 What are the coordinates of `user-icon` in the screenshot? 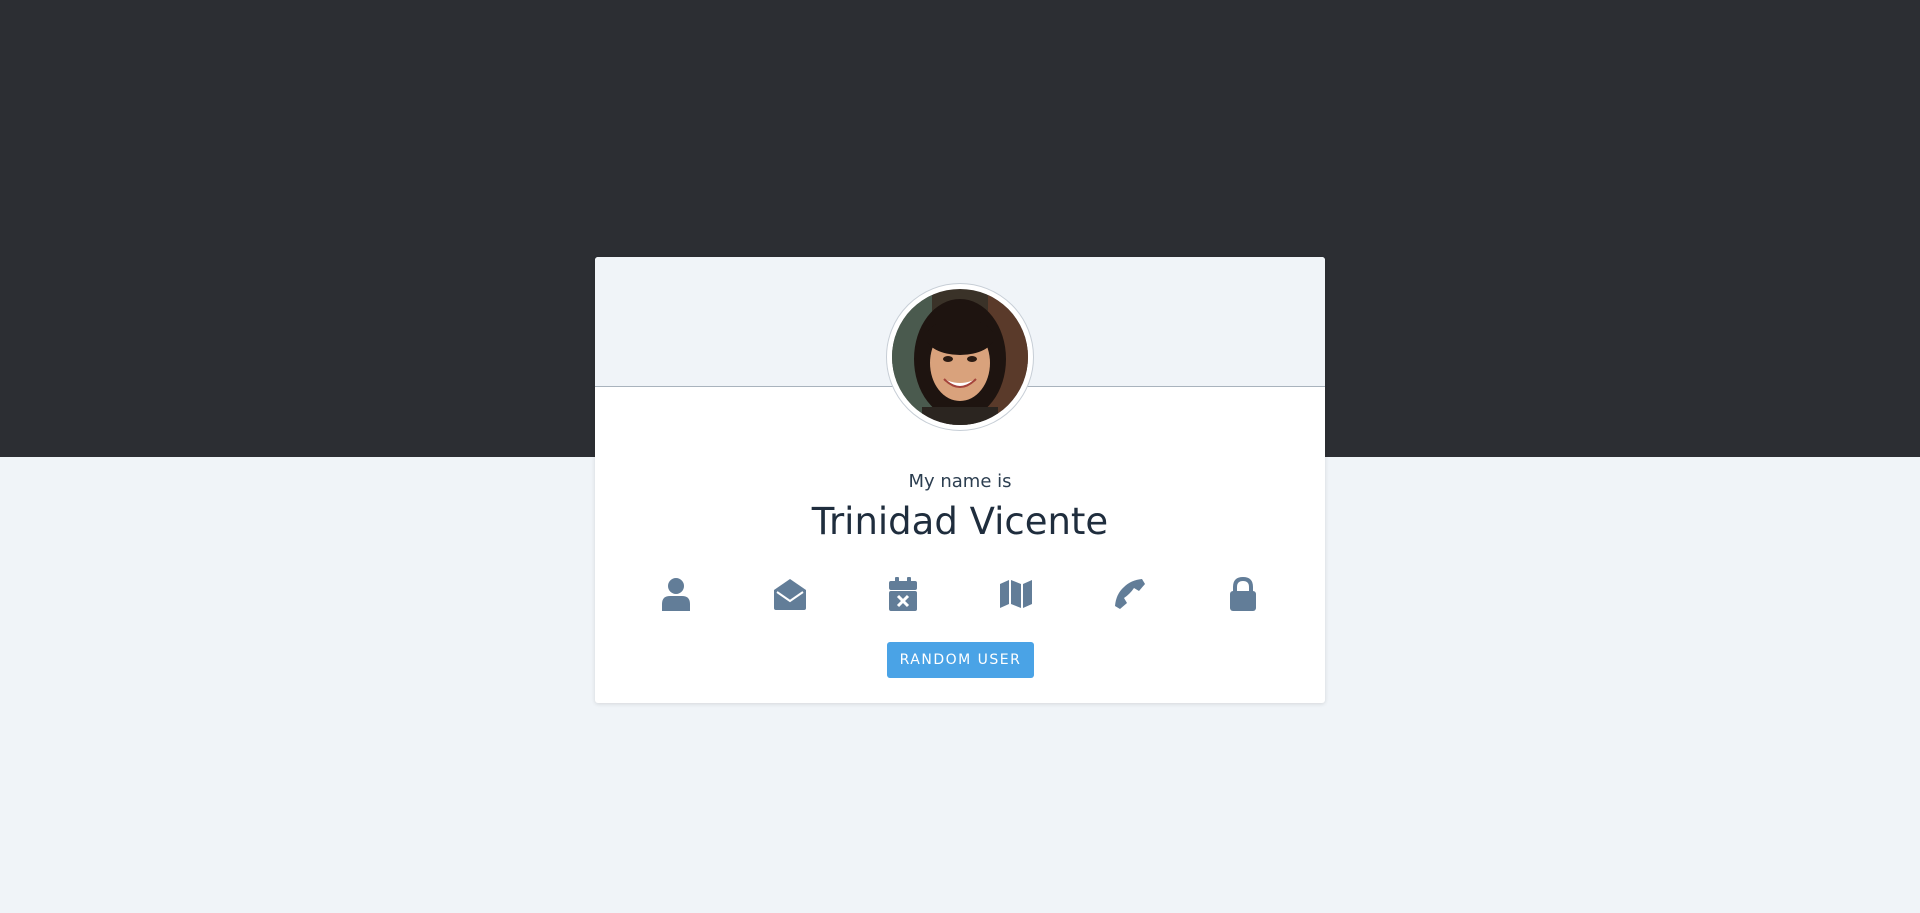 It's located at (676, 594).